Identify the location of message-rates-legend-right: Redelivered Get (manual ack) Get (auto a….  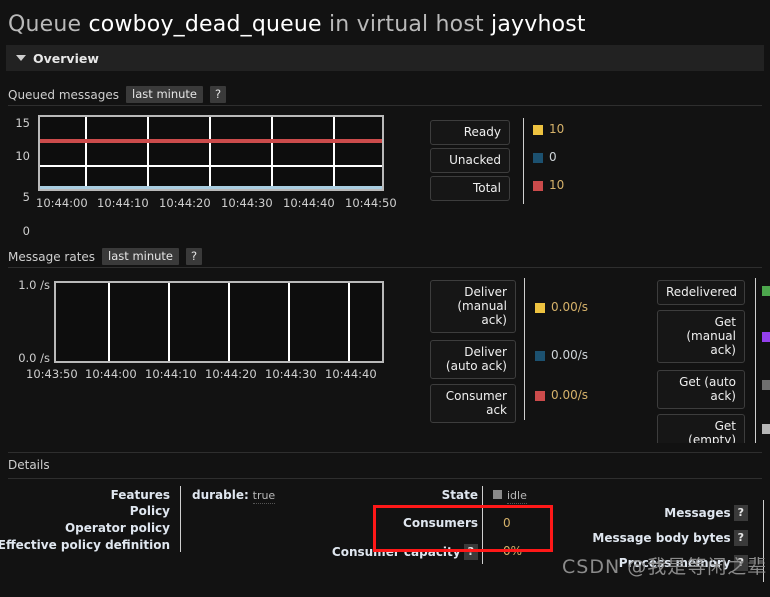
(712, 360).